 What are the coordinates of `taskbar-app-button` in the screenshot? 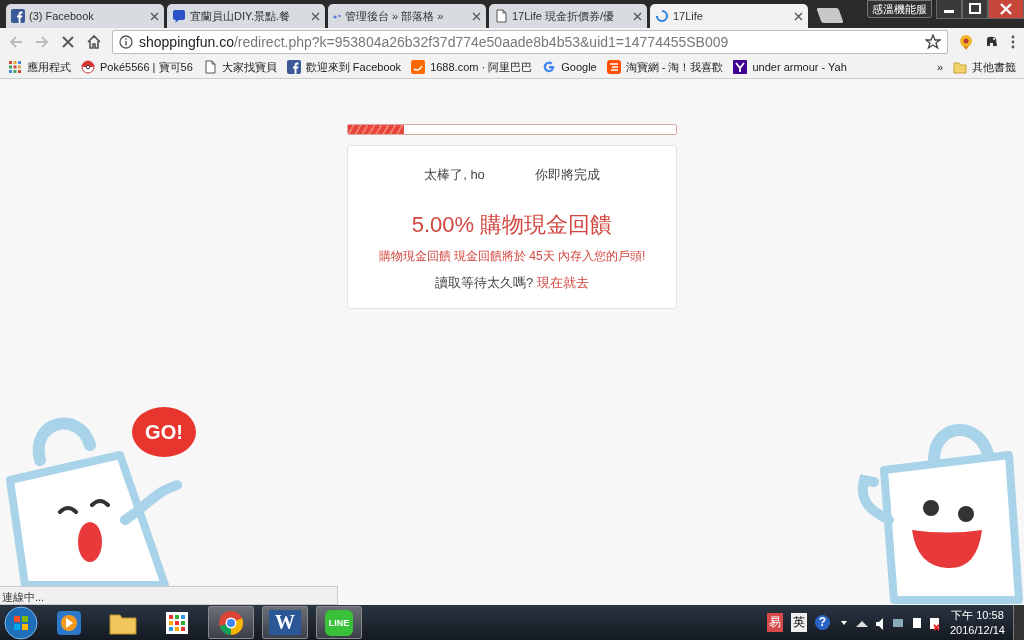 It's located at (231, 622).